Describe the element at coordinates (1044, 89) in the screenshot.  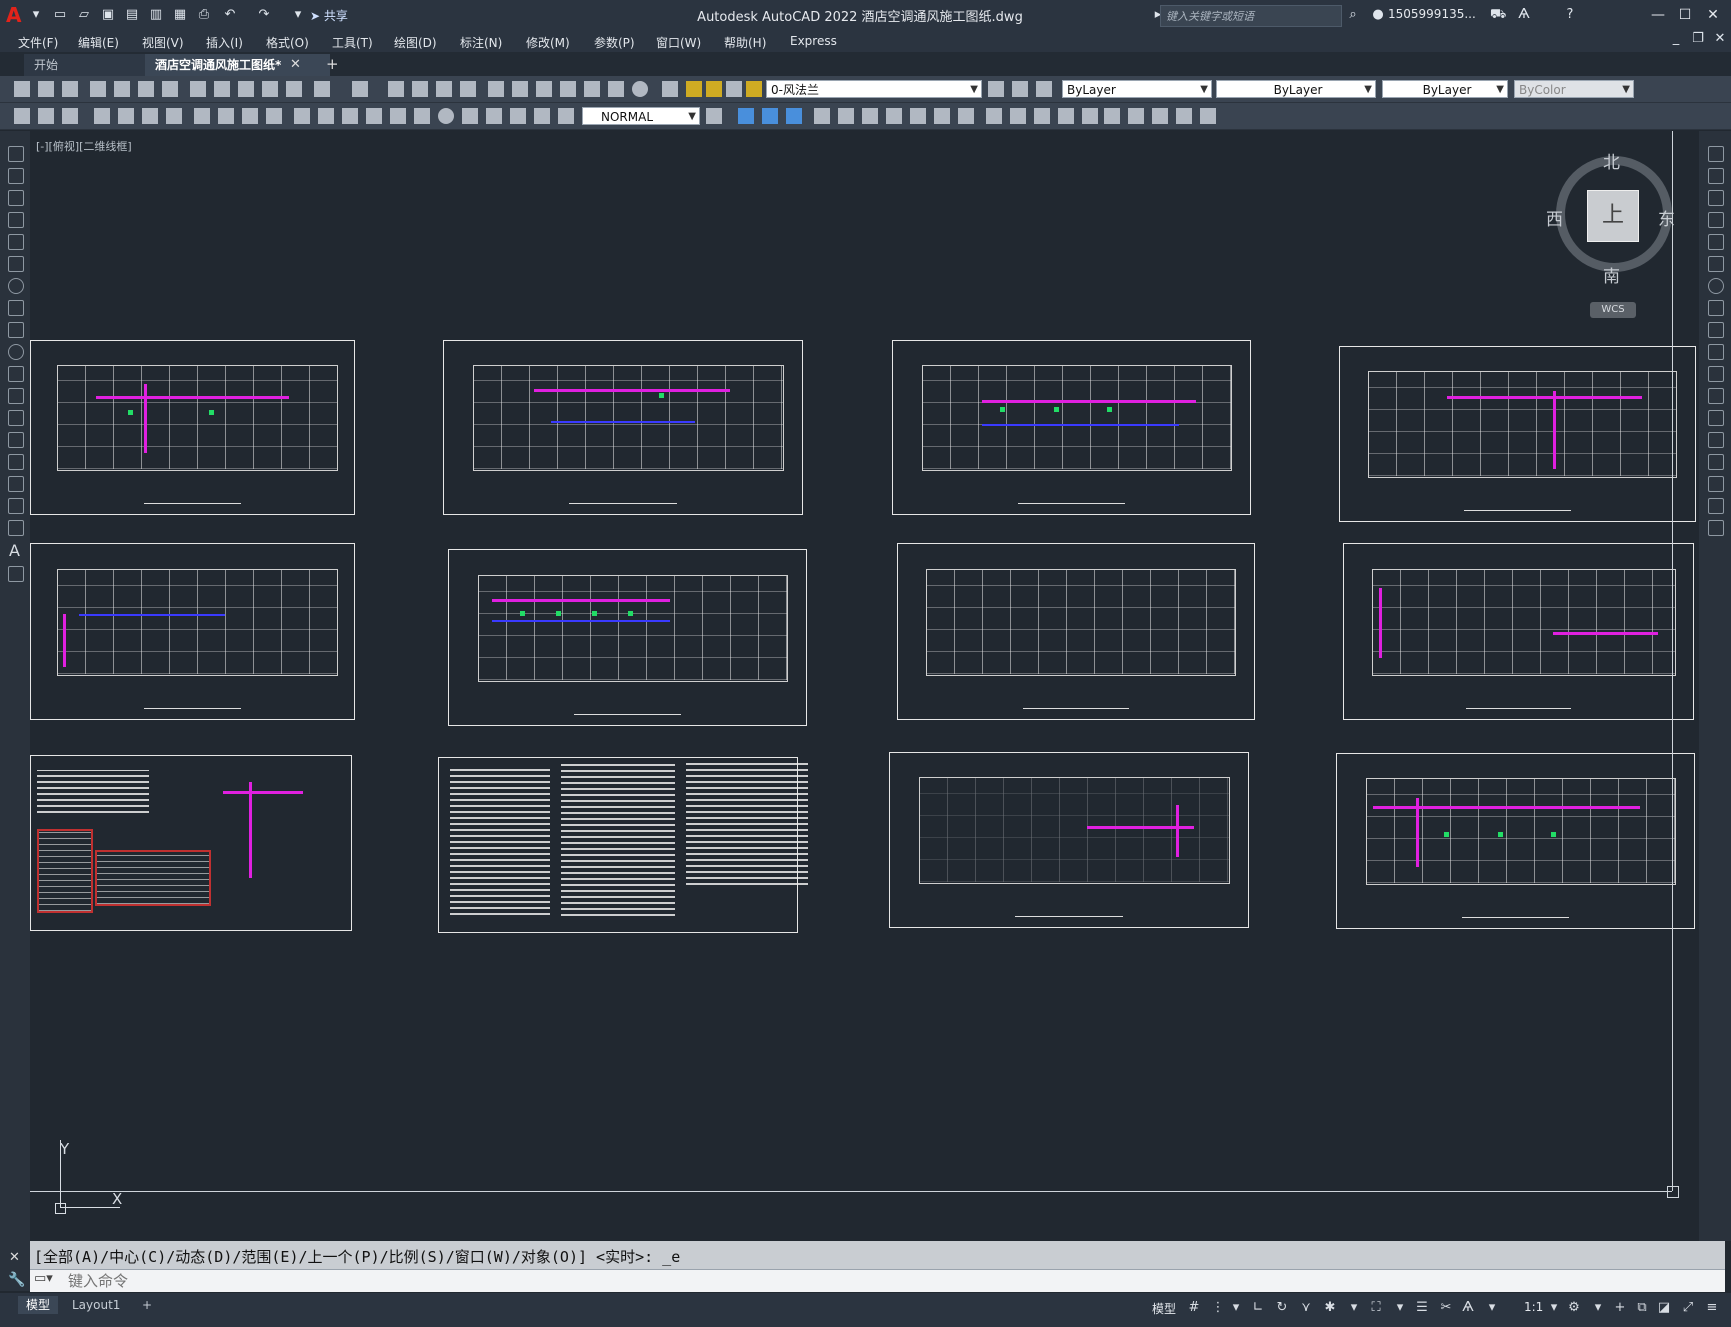
I see `layer-state-icon` at that location.